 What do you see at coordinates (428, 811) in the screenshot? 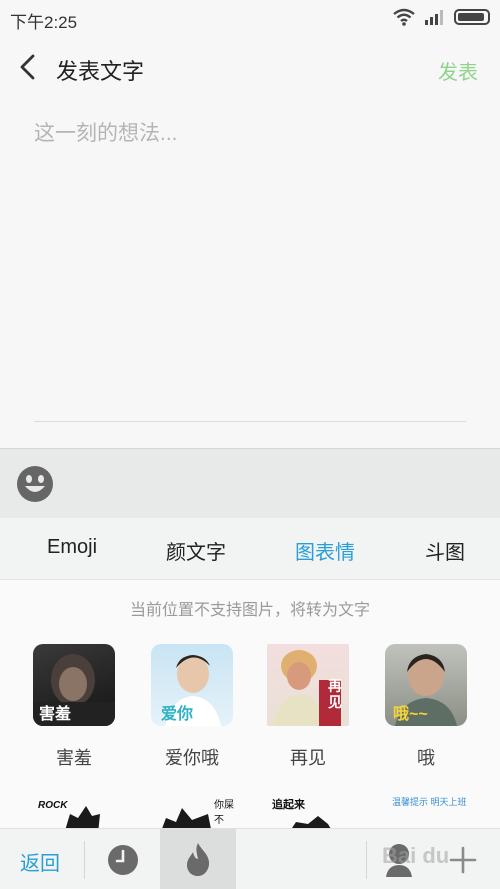
I see `sticker-item: 温馨提示 明天上班` at bounding box center [428, 811].